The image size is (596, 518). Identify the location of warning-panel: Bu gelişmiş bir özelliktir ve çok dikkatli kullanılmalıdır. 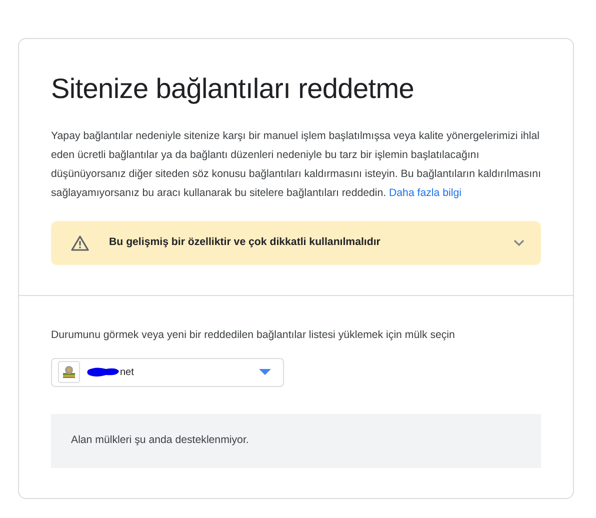
(296, 243).